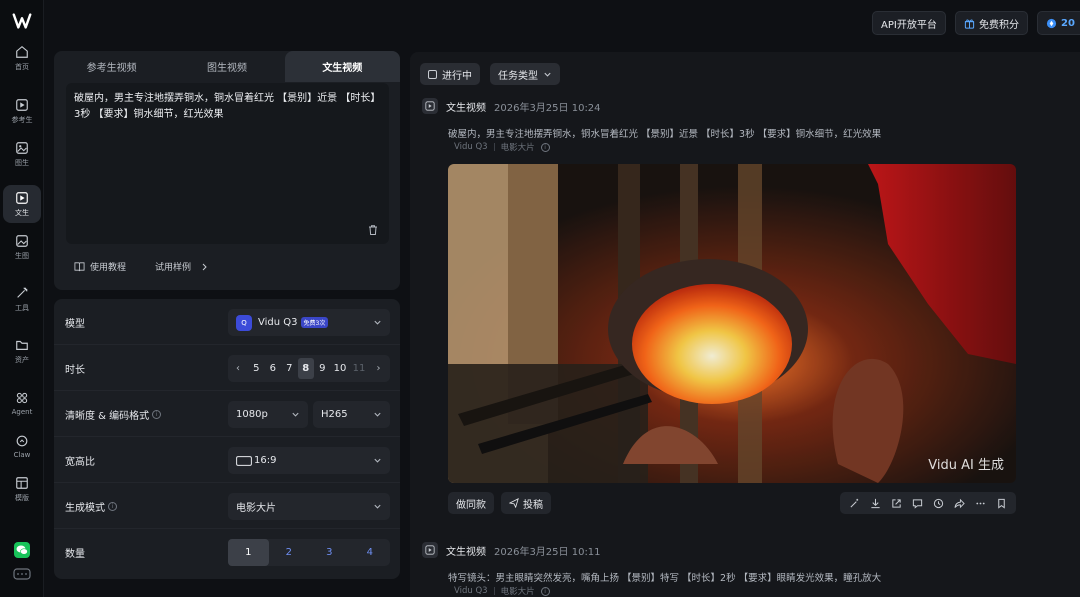  What do you see at coordinates (22, 21) in the screenshot?
I see `vidu-logo` at bounding box center [22, 21].